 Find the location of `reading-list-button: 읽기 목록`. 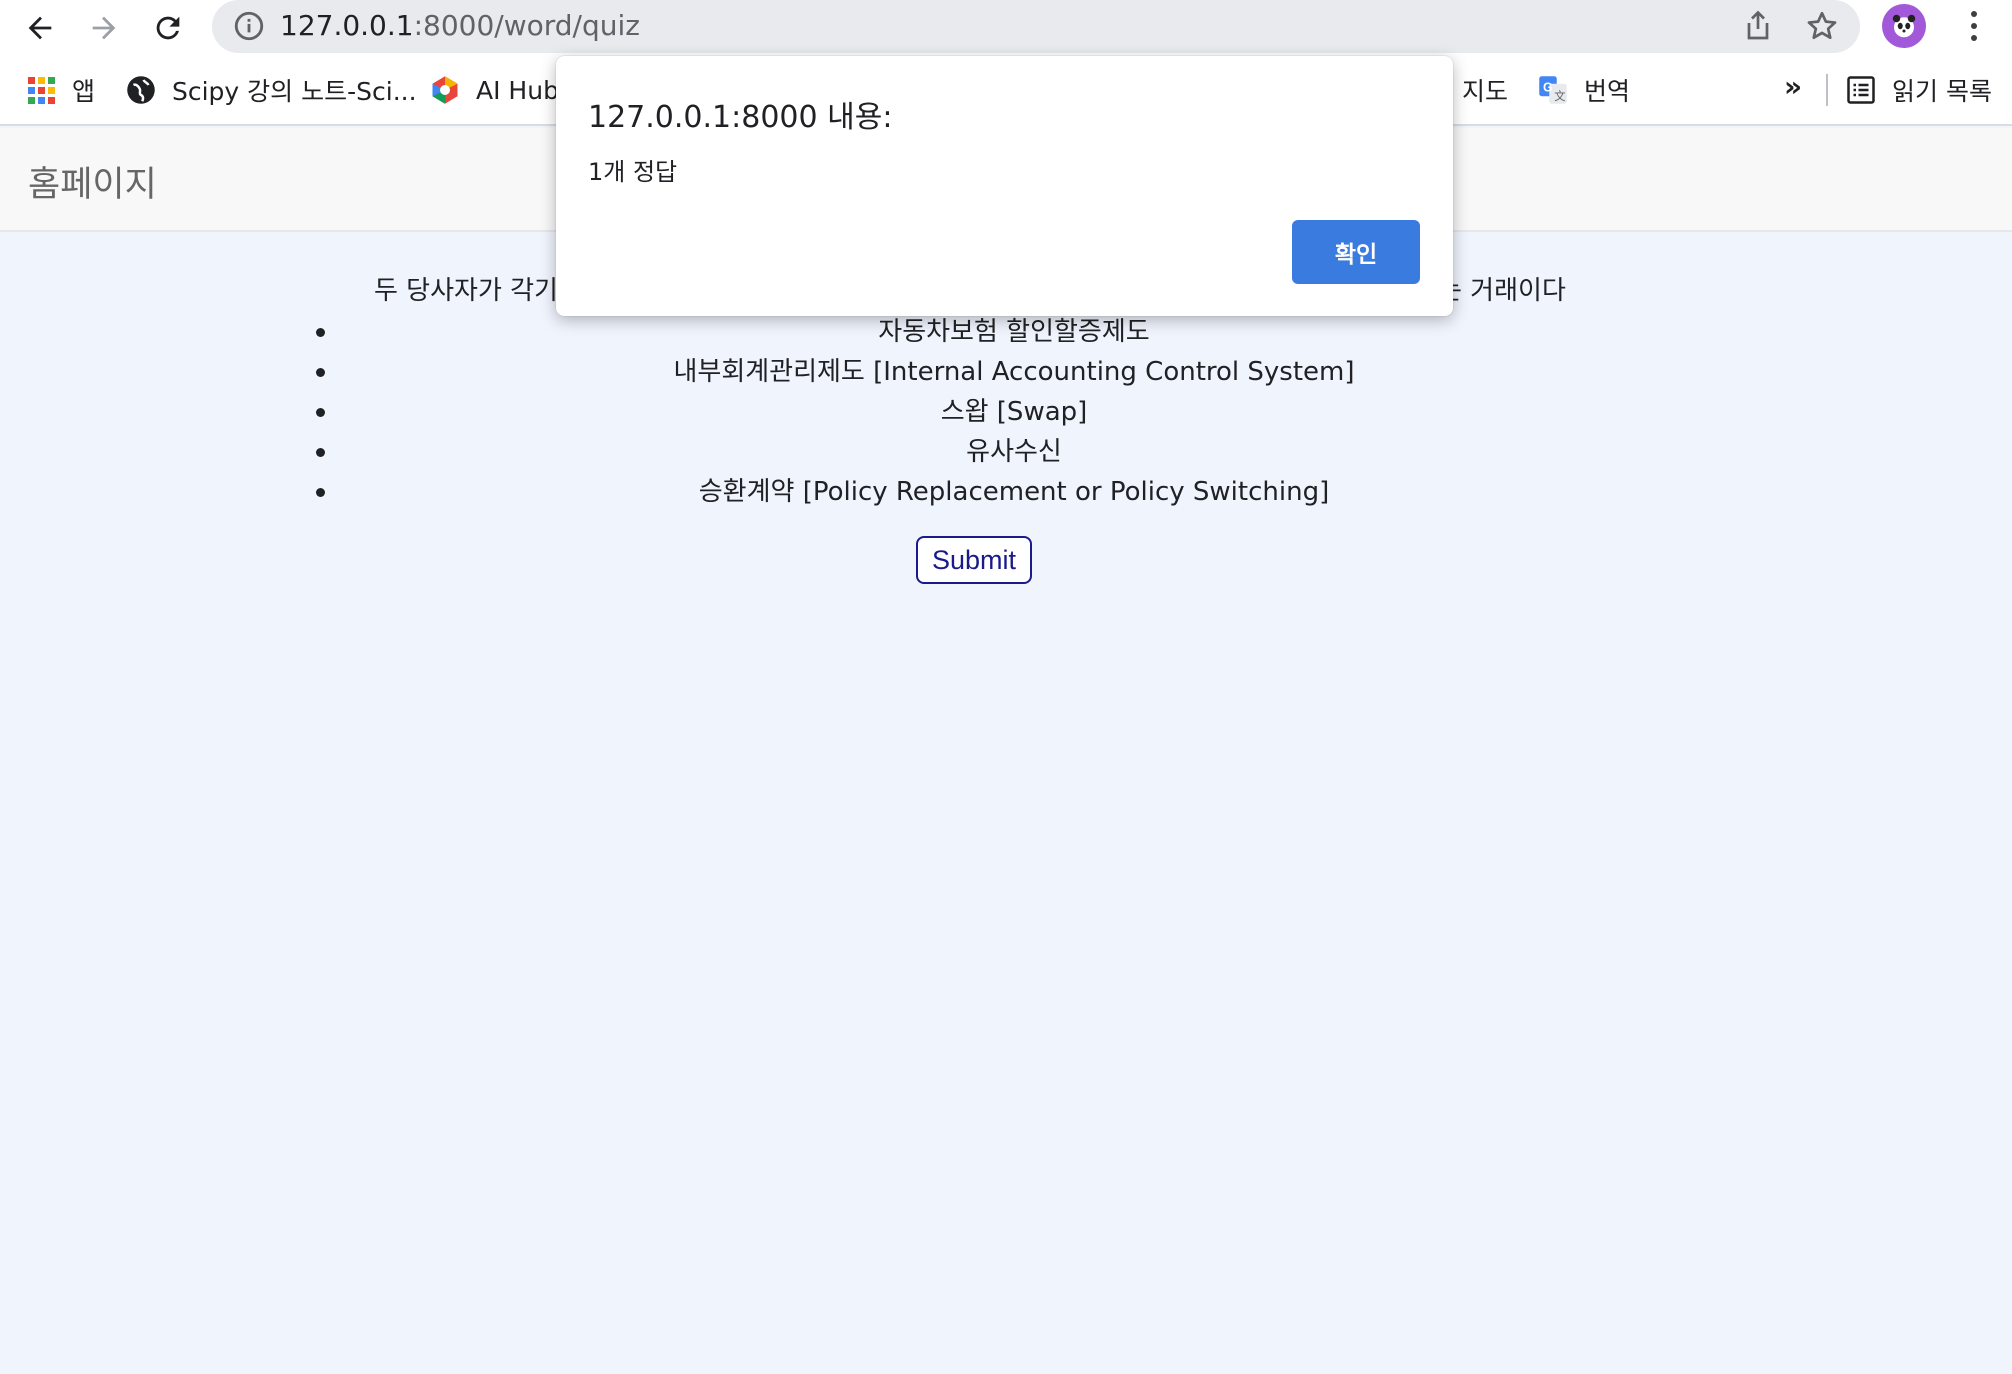

reading-list-button: 읽기 목록 is located at coordinates (1919, 90).